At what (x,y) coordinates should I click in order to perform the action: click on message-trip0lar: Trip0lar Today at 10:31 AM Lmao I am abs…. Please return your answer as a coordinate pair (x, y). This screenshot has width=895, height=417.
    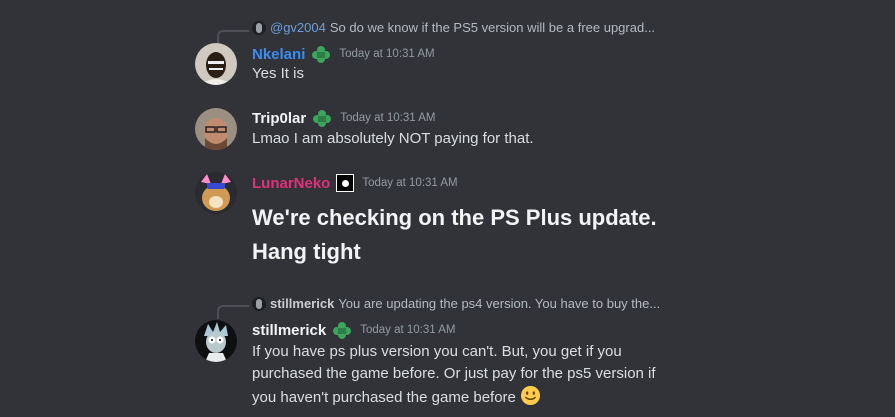
    Looking at the image, I should click on (447, 130).